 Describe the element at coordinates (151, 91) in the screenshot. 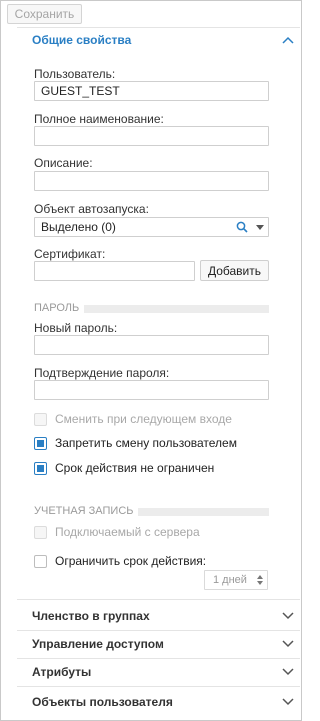

I see `user-field: GUEST_TEST` at that location.